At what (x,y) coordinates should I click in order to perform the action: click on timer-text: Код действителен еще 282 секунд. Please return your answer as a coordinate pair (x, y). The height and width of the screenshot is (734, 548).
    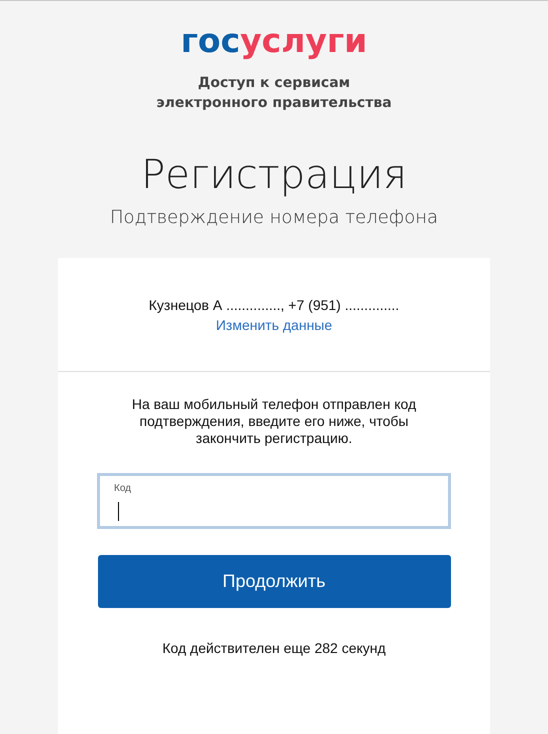
    Looking at the image, I should click on (274, 648).